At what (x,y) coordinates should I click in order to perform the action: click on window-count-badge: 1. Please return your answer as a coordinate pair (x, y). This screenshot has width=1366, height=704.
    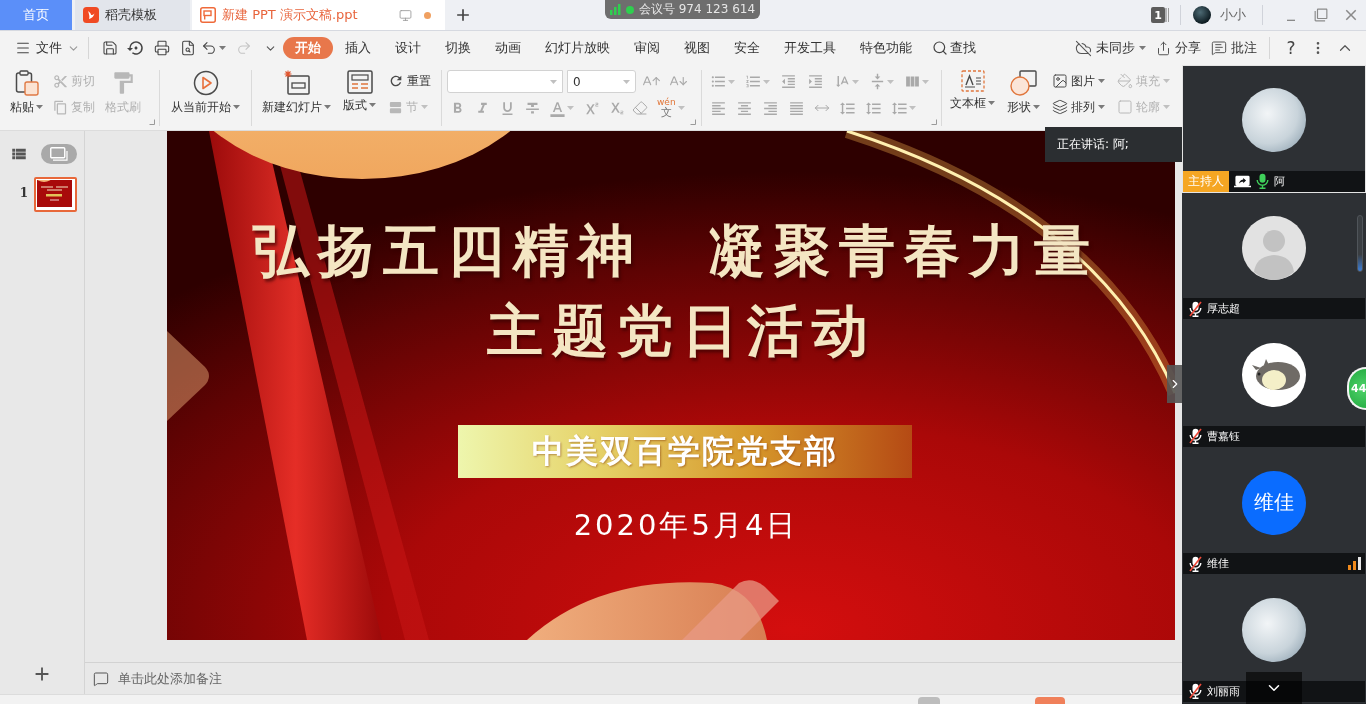
    Looking at the image, I should click on (1158, 15).